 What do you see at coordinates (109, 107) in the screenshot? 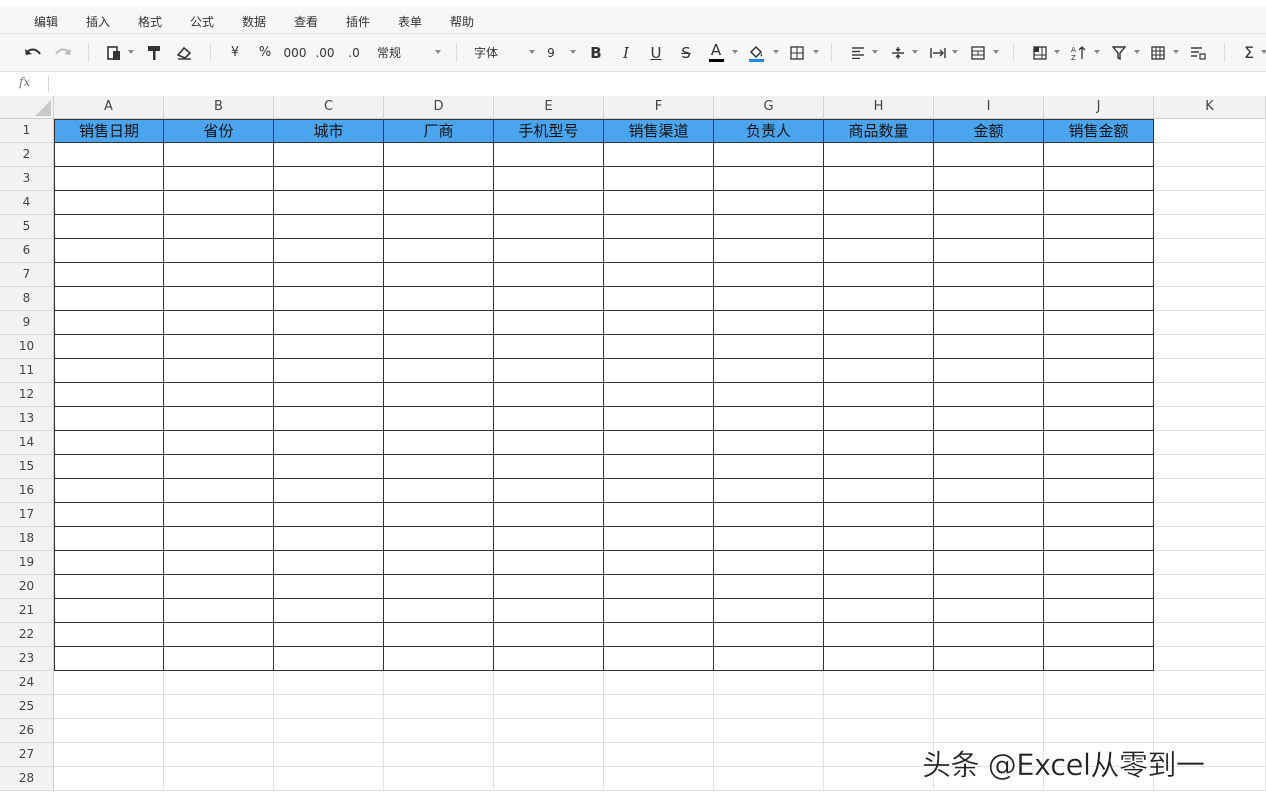
I see `column-header-A: A` at bounding box center [109, 107].